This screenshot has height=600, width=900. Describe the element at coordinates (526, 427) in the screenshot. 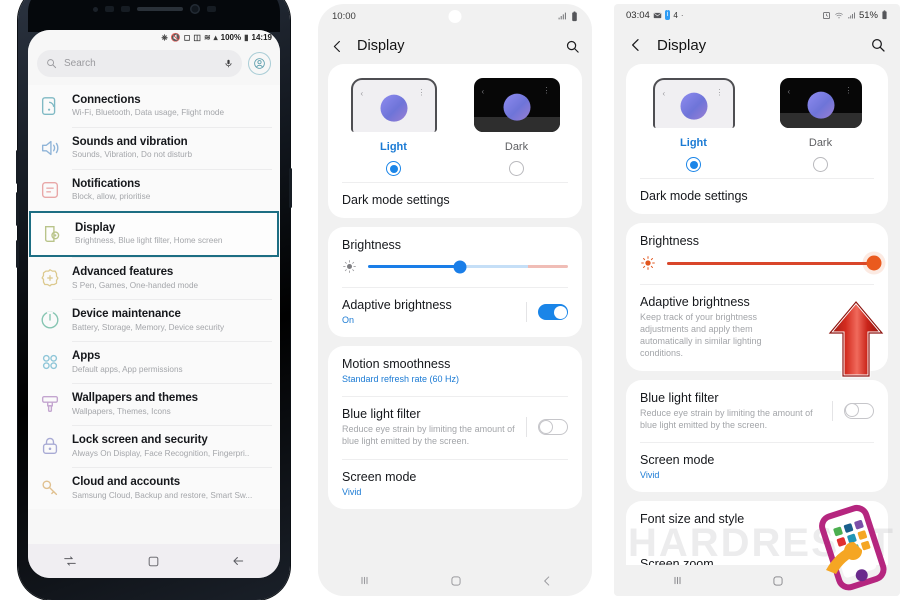

I see `divider` at that location.